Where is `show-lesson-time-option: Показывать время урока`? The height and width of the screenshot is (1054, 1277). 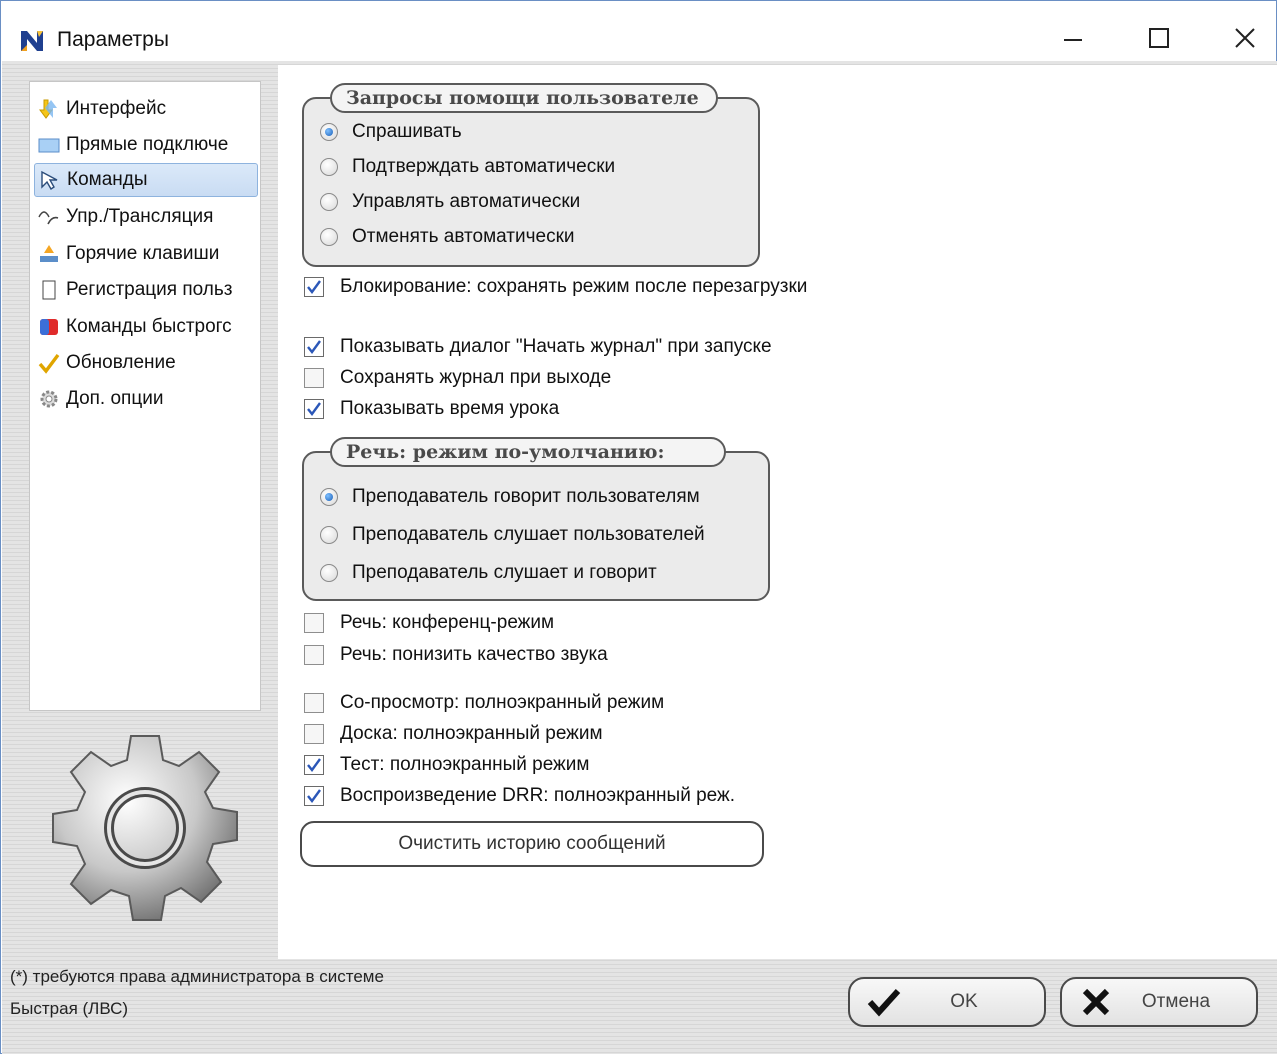
show-lesson-time-option: Показывать время урока is located at coordinates (431, 409).